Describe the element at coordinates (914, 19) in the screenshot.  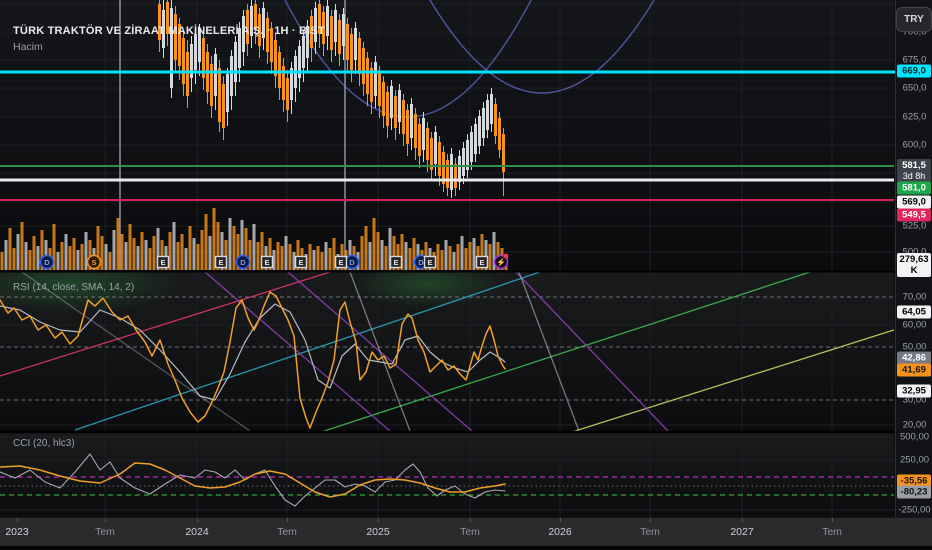
I see `currency-toggle-button: TRY` at that location.